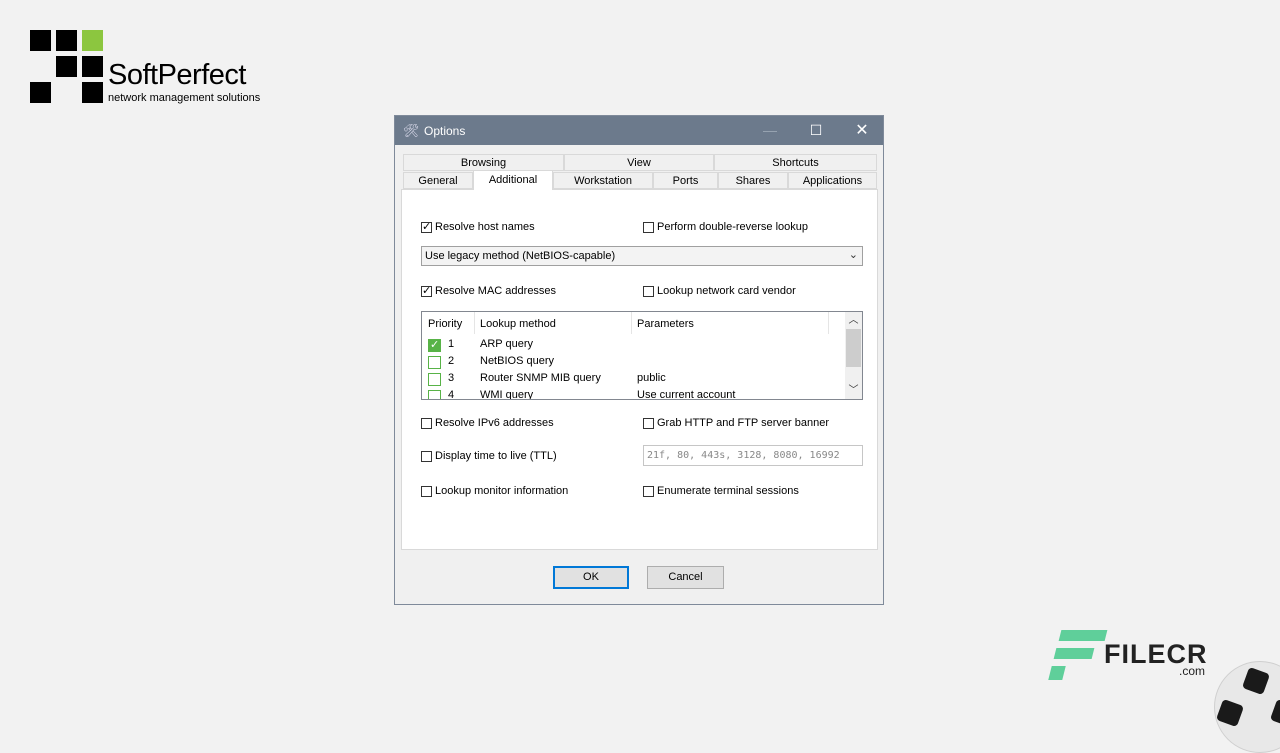 Image resolution: width=1280 pixels, height=753 pixels. What do you see at coordinates (451, 361) in the screenshot?
I see `priority-cell: 2` at bounding box center [451, 361].